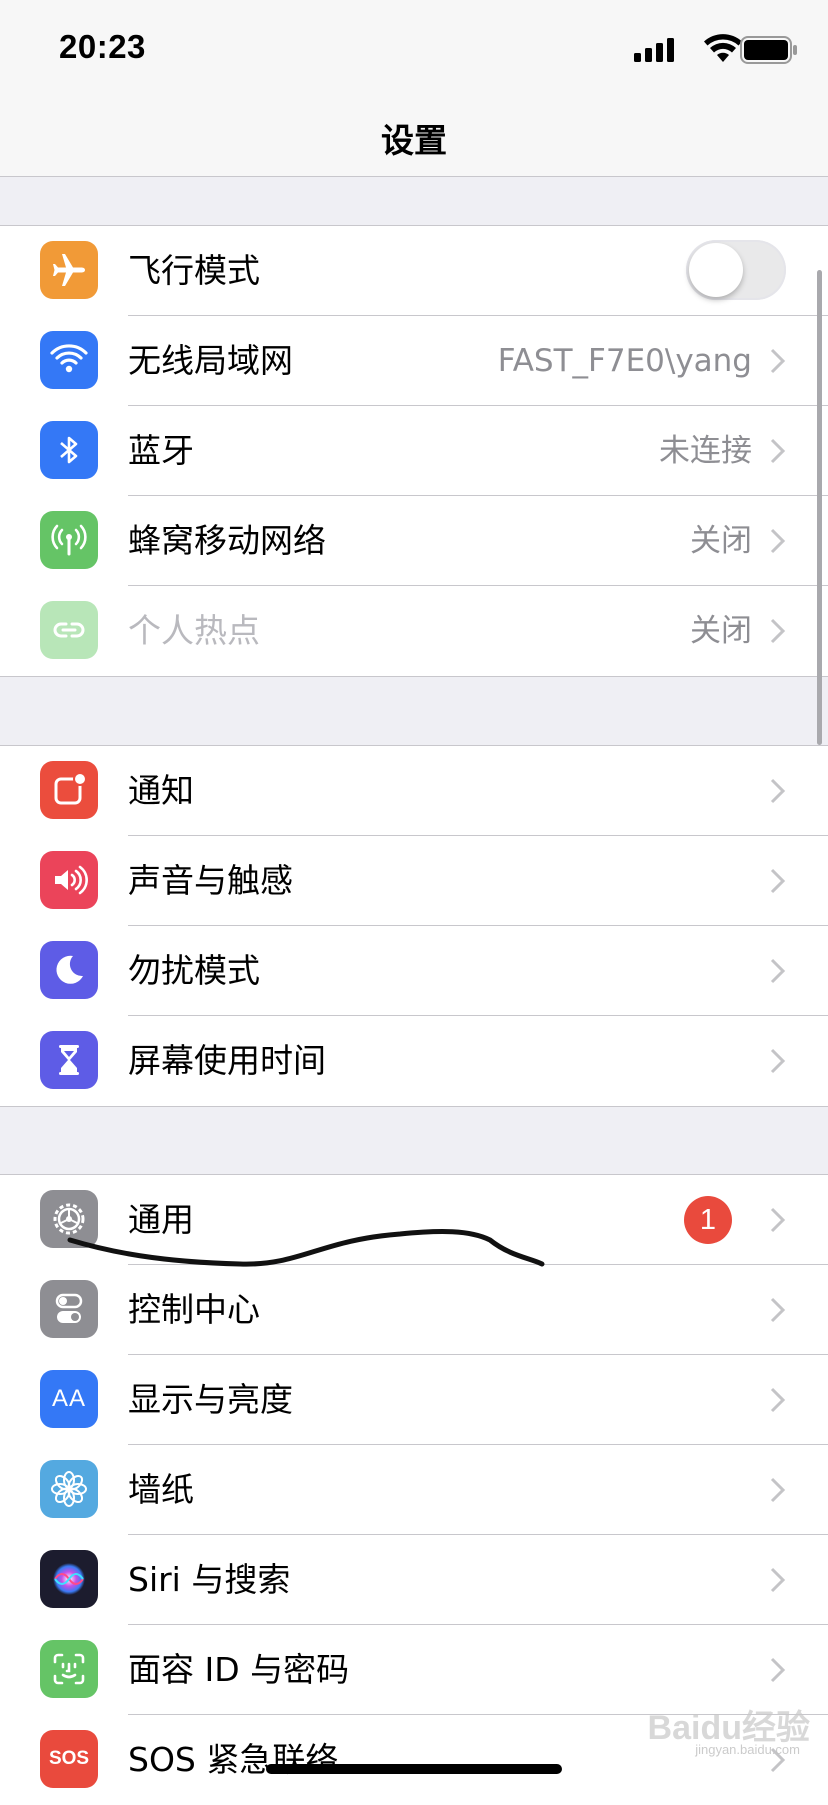 The height and width of the screenshot is (1805, 828). I want to click on row-label: 飞行模式, so click(194, 270).